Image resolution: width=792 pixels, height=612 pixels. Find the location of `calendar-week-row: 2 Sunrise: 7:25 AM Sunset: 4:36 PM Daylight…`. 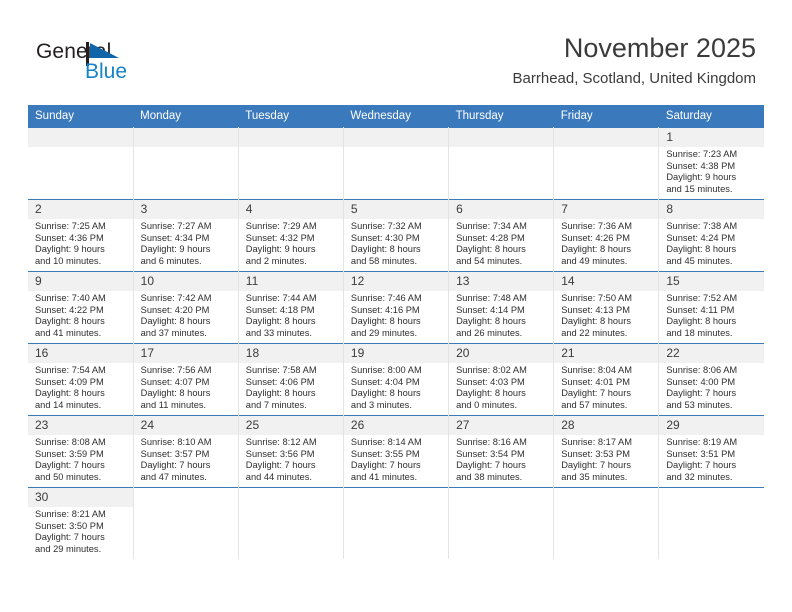

calendar-week-row: 2 Sunrise: 7:25 AM Sunset: 4:36 PM Daylight… is located at coordinates (396, 235).